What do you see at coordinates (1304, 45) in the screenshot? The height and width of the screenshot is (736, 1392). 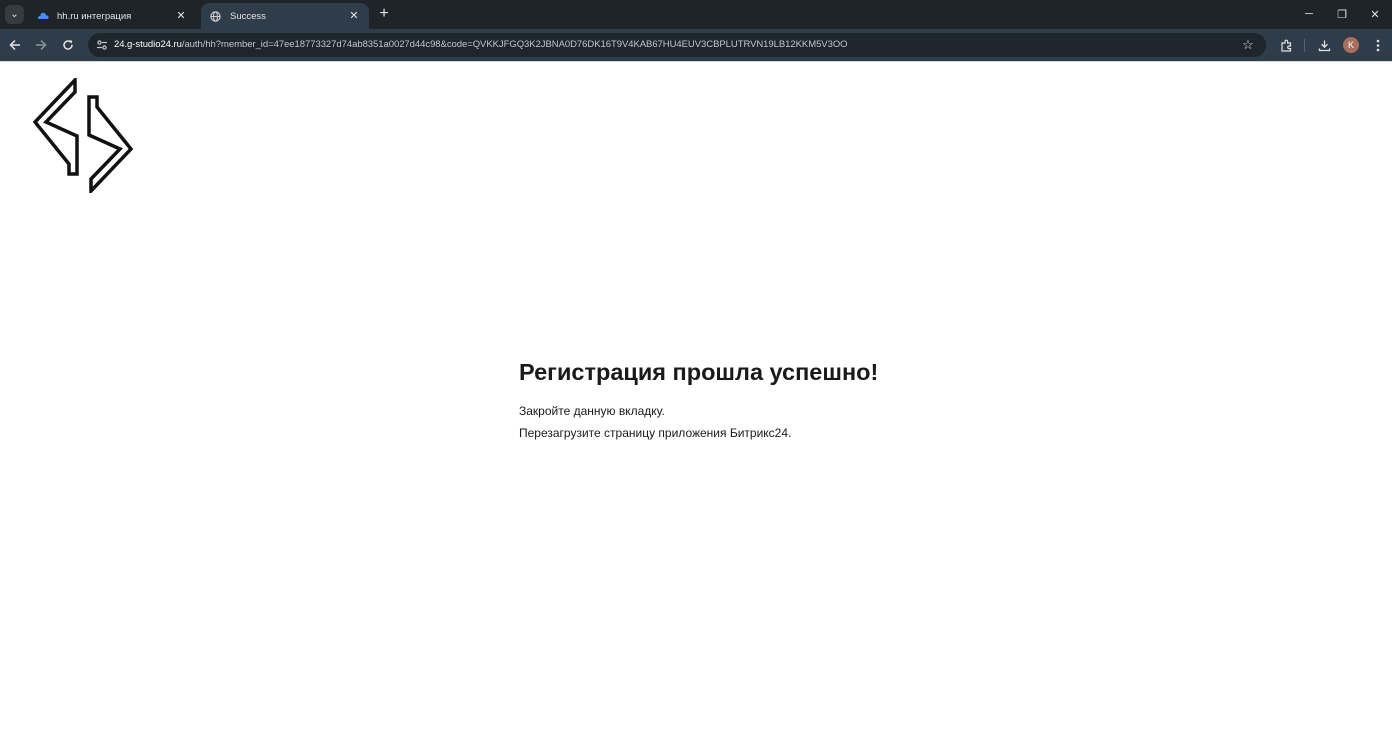 I see `toolbar-divider` at bounding box center [1304, 45].